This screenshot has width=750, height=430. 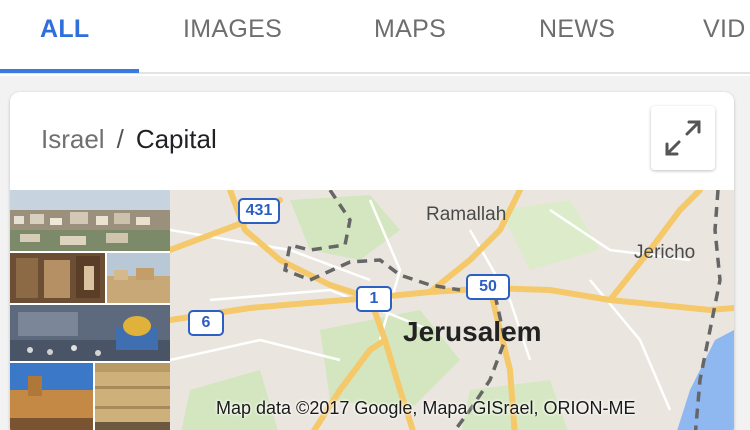 I want to click on breadcrumb-parent: Israel, so click(x=73, y=139).